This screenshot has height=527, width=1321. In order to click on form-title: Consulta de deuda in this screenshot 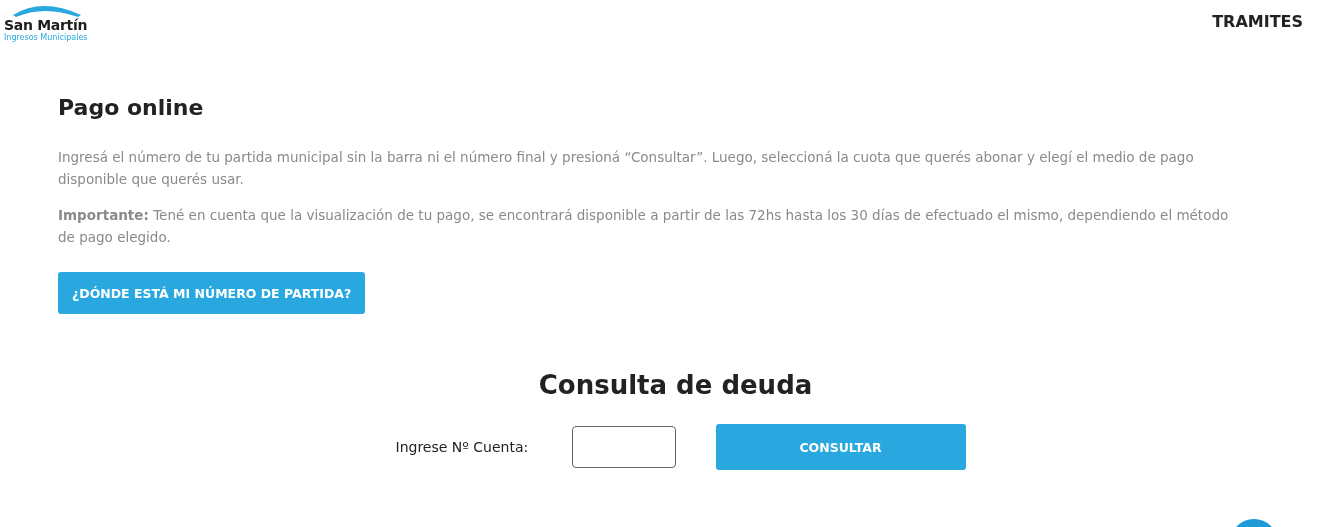, I will do `click(675, 385)`.